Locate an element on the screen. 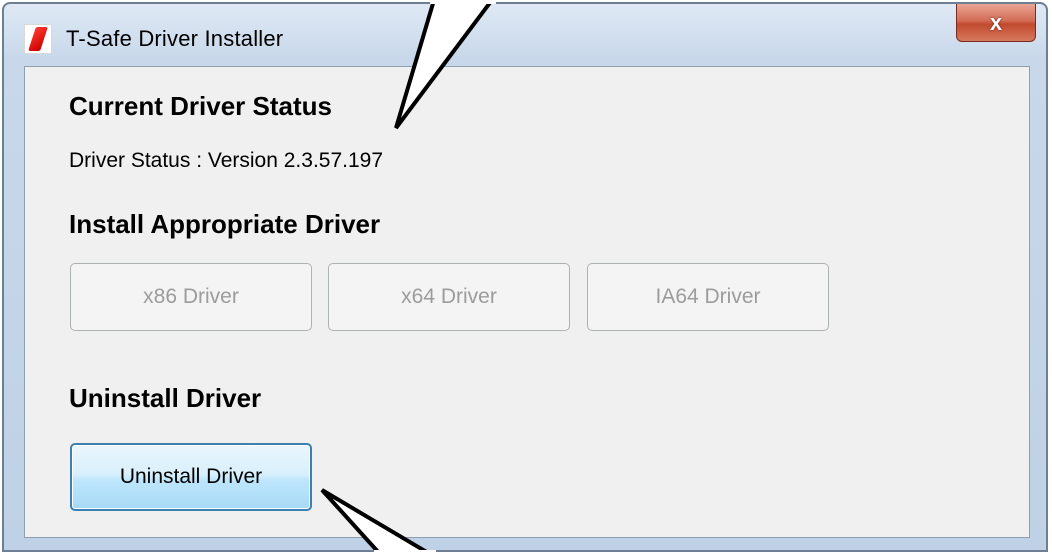 The width and height of the screenshot is (1052, 554). title-bar: T-Safe Driver Installer x is located at coordinates (525, 35).